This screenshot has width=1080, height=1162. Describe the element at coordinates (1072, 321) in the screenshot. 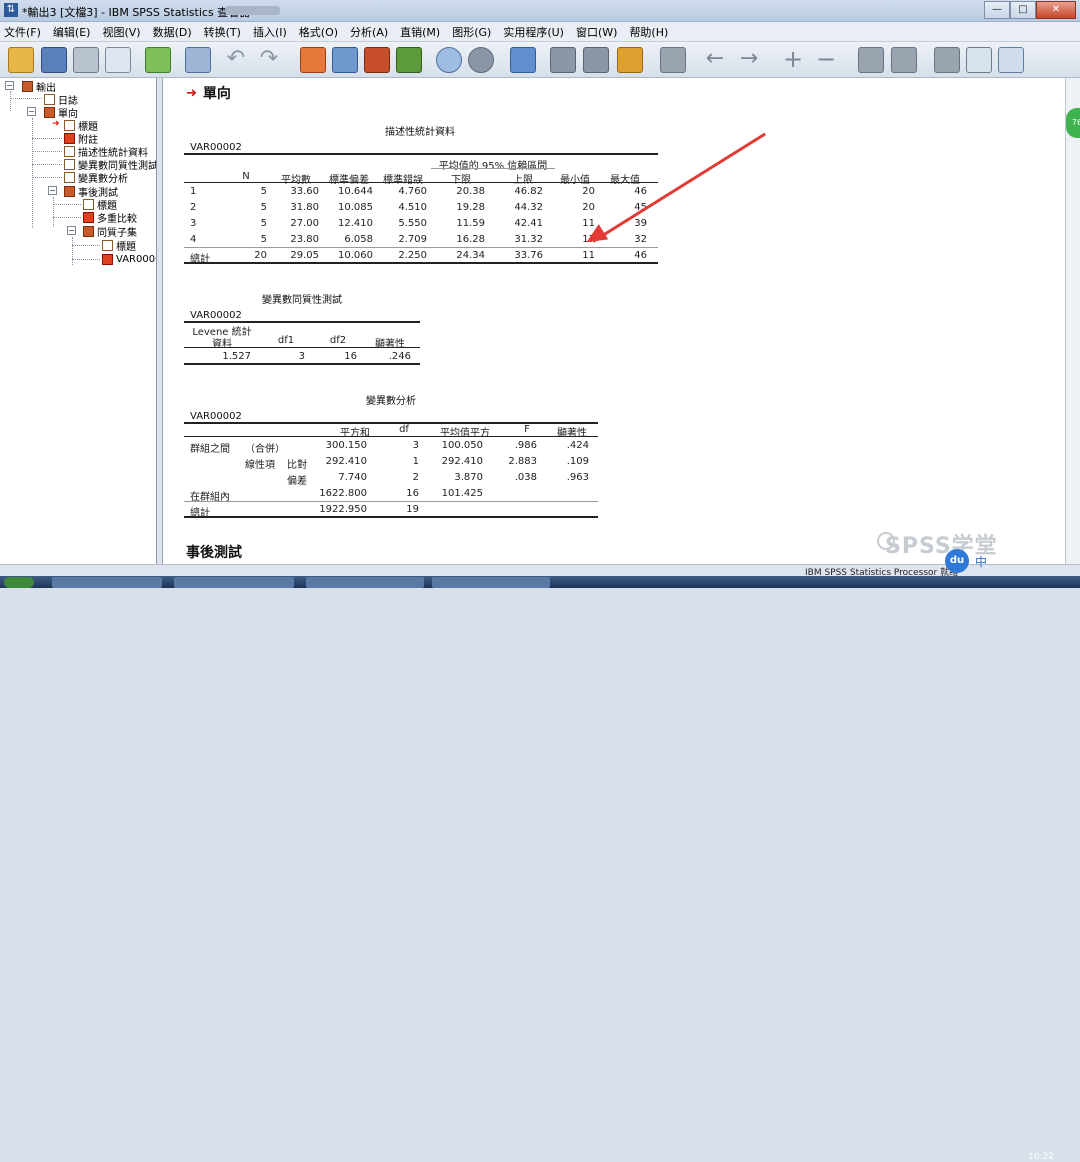

I see `vertical-scrollbar` at that location.